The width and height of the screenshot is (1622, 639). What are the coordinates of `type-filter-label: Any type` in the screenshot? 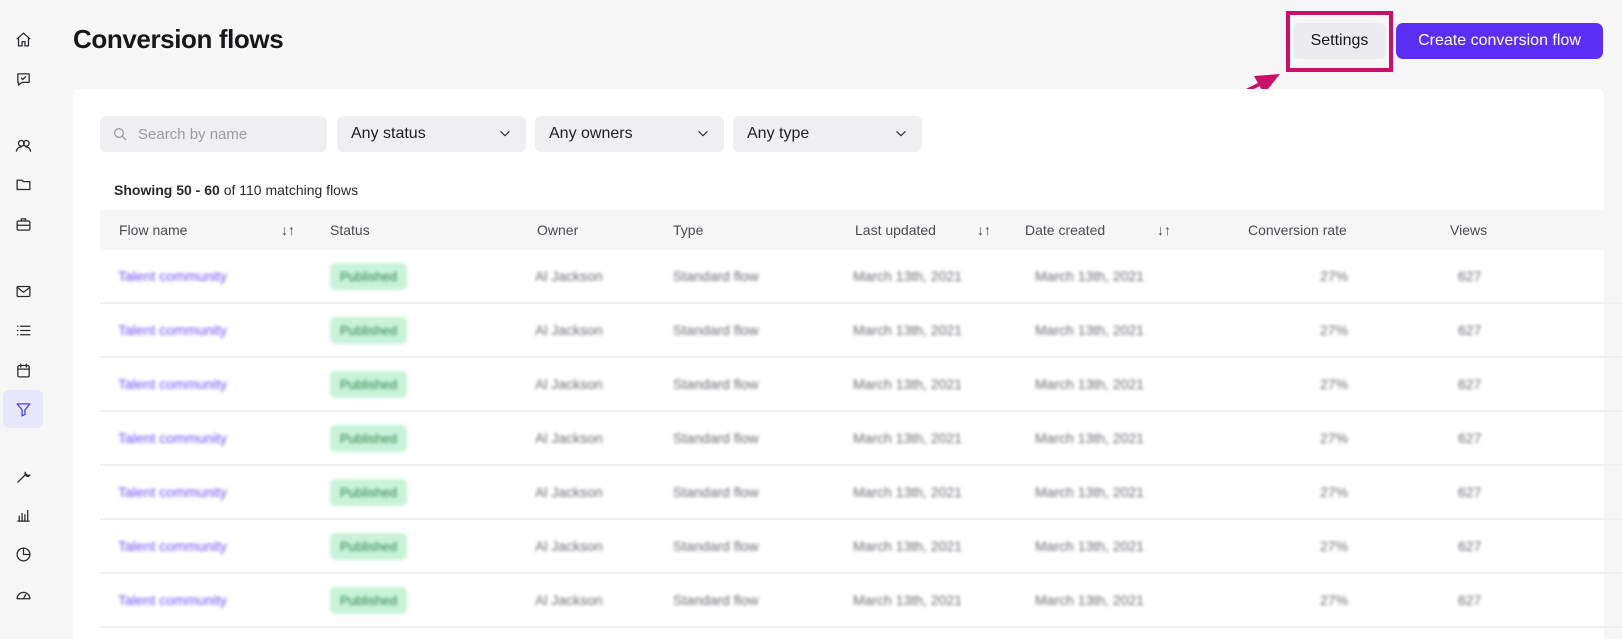 It's located at (778, 133).